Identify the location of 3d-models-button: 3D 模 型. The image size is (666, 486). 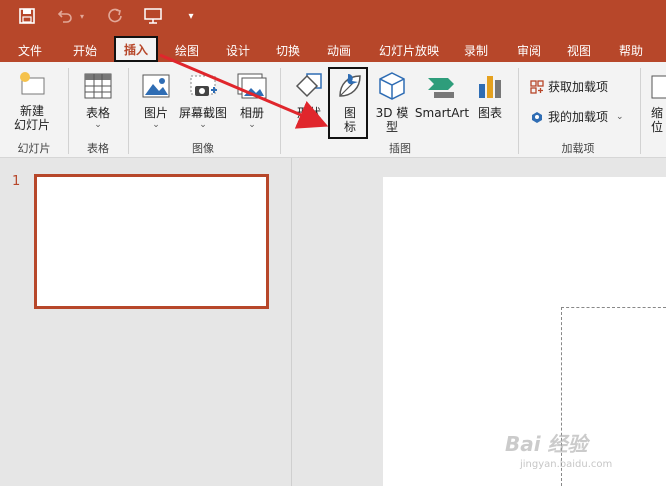
(392, 102).